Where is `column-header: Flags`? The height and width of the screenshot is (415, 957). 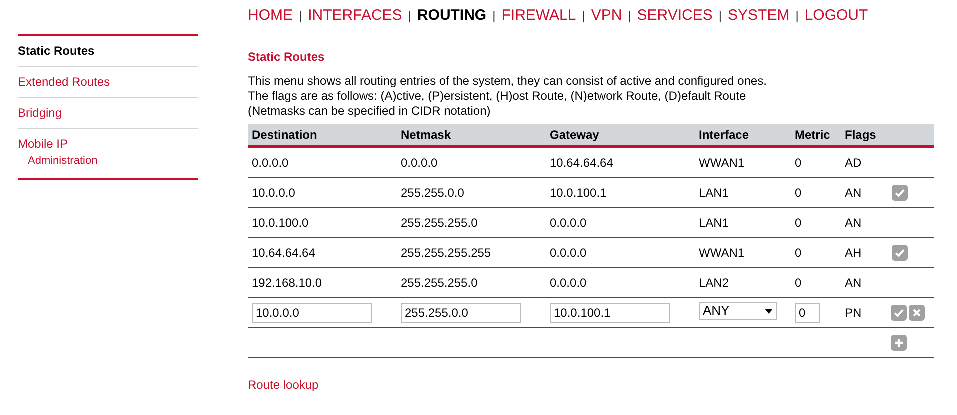 column-header: Flags is located at coordinates (861, 135).